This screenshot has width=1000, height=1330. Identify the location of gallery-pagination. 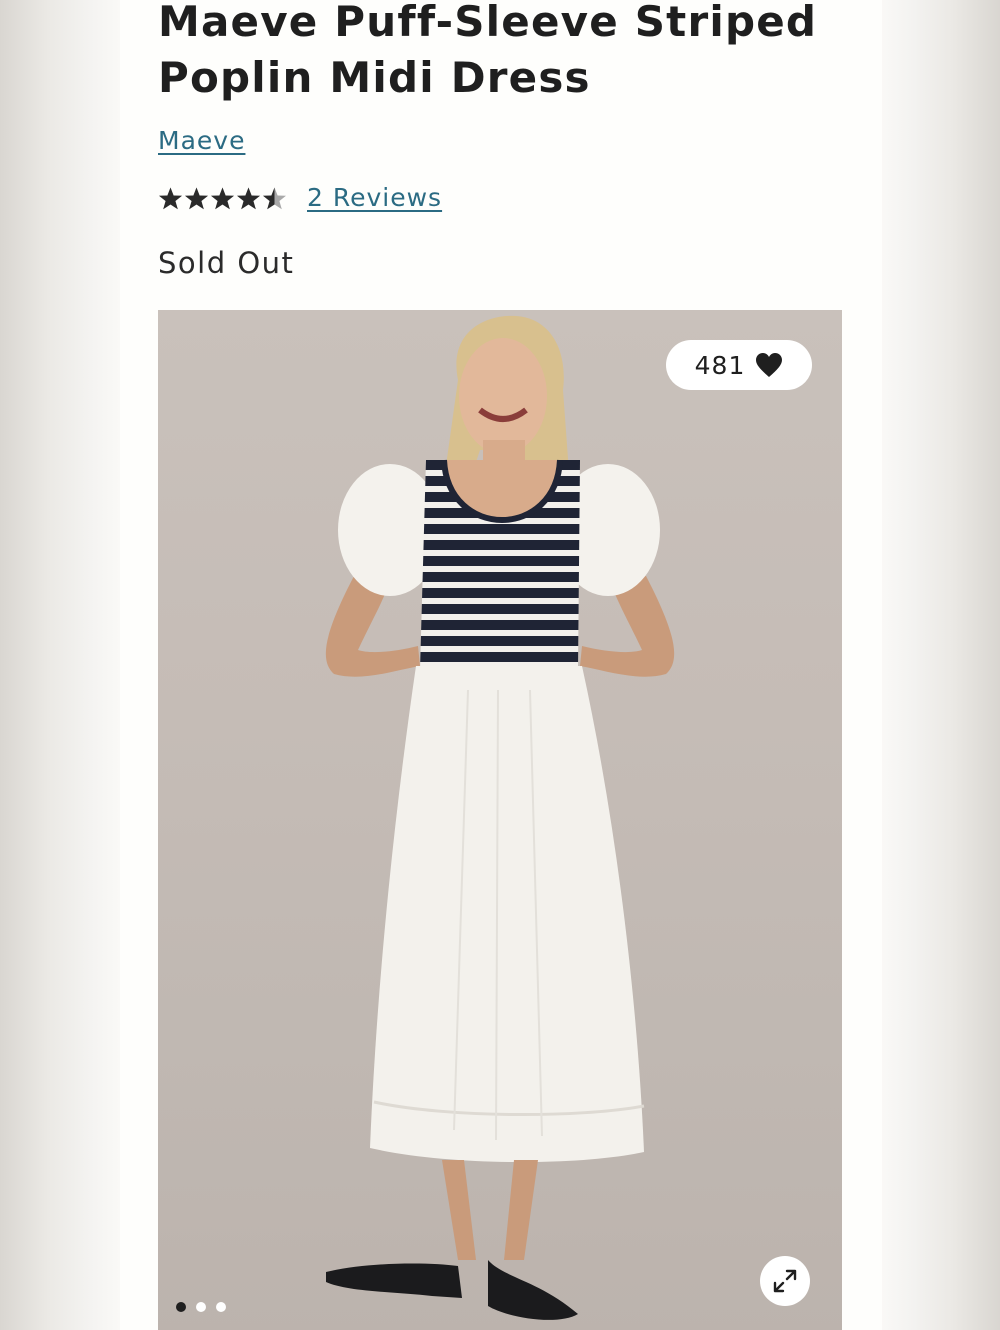
(201, 1307).